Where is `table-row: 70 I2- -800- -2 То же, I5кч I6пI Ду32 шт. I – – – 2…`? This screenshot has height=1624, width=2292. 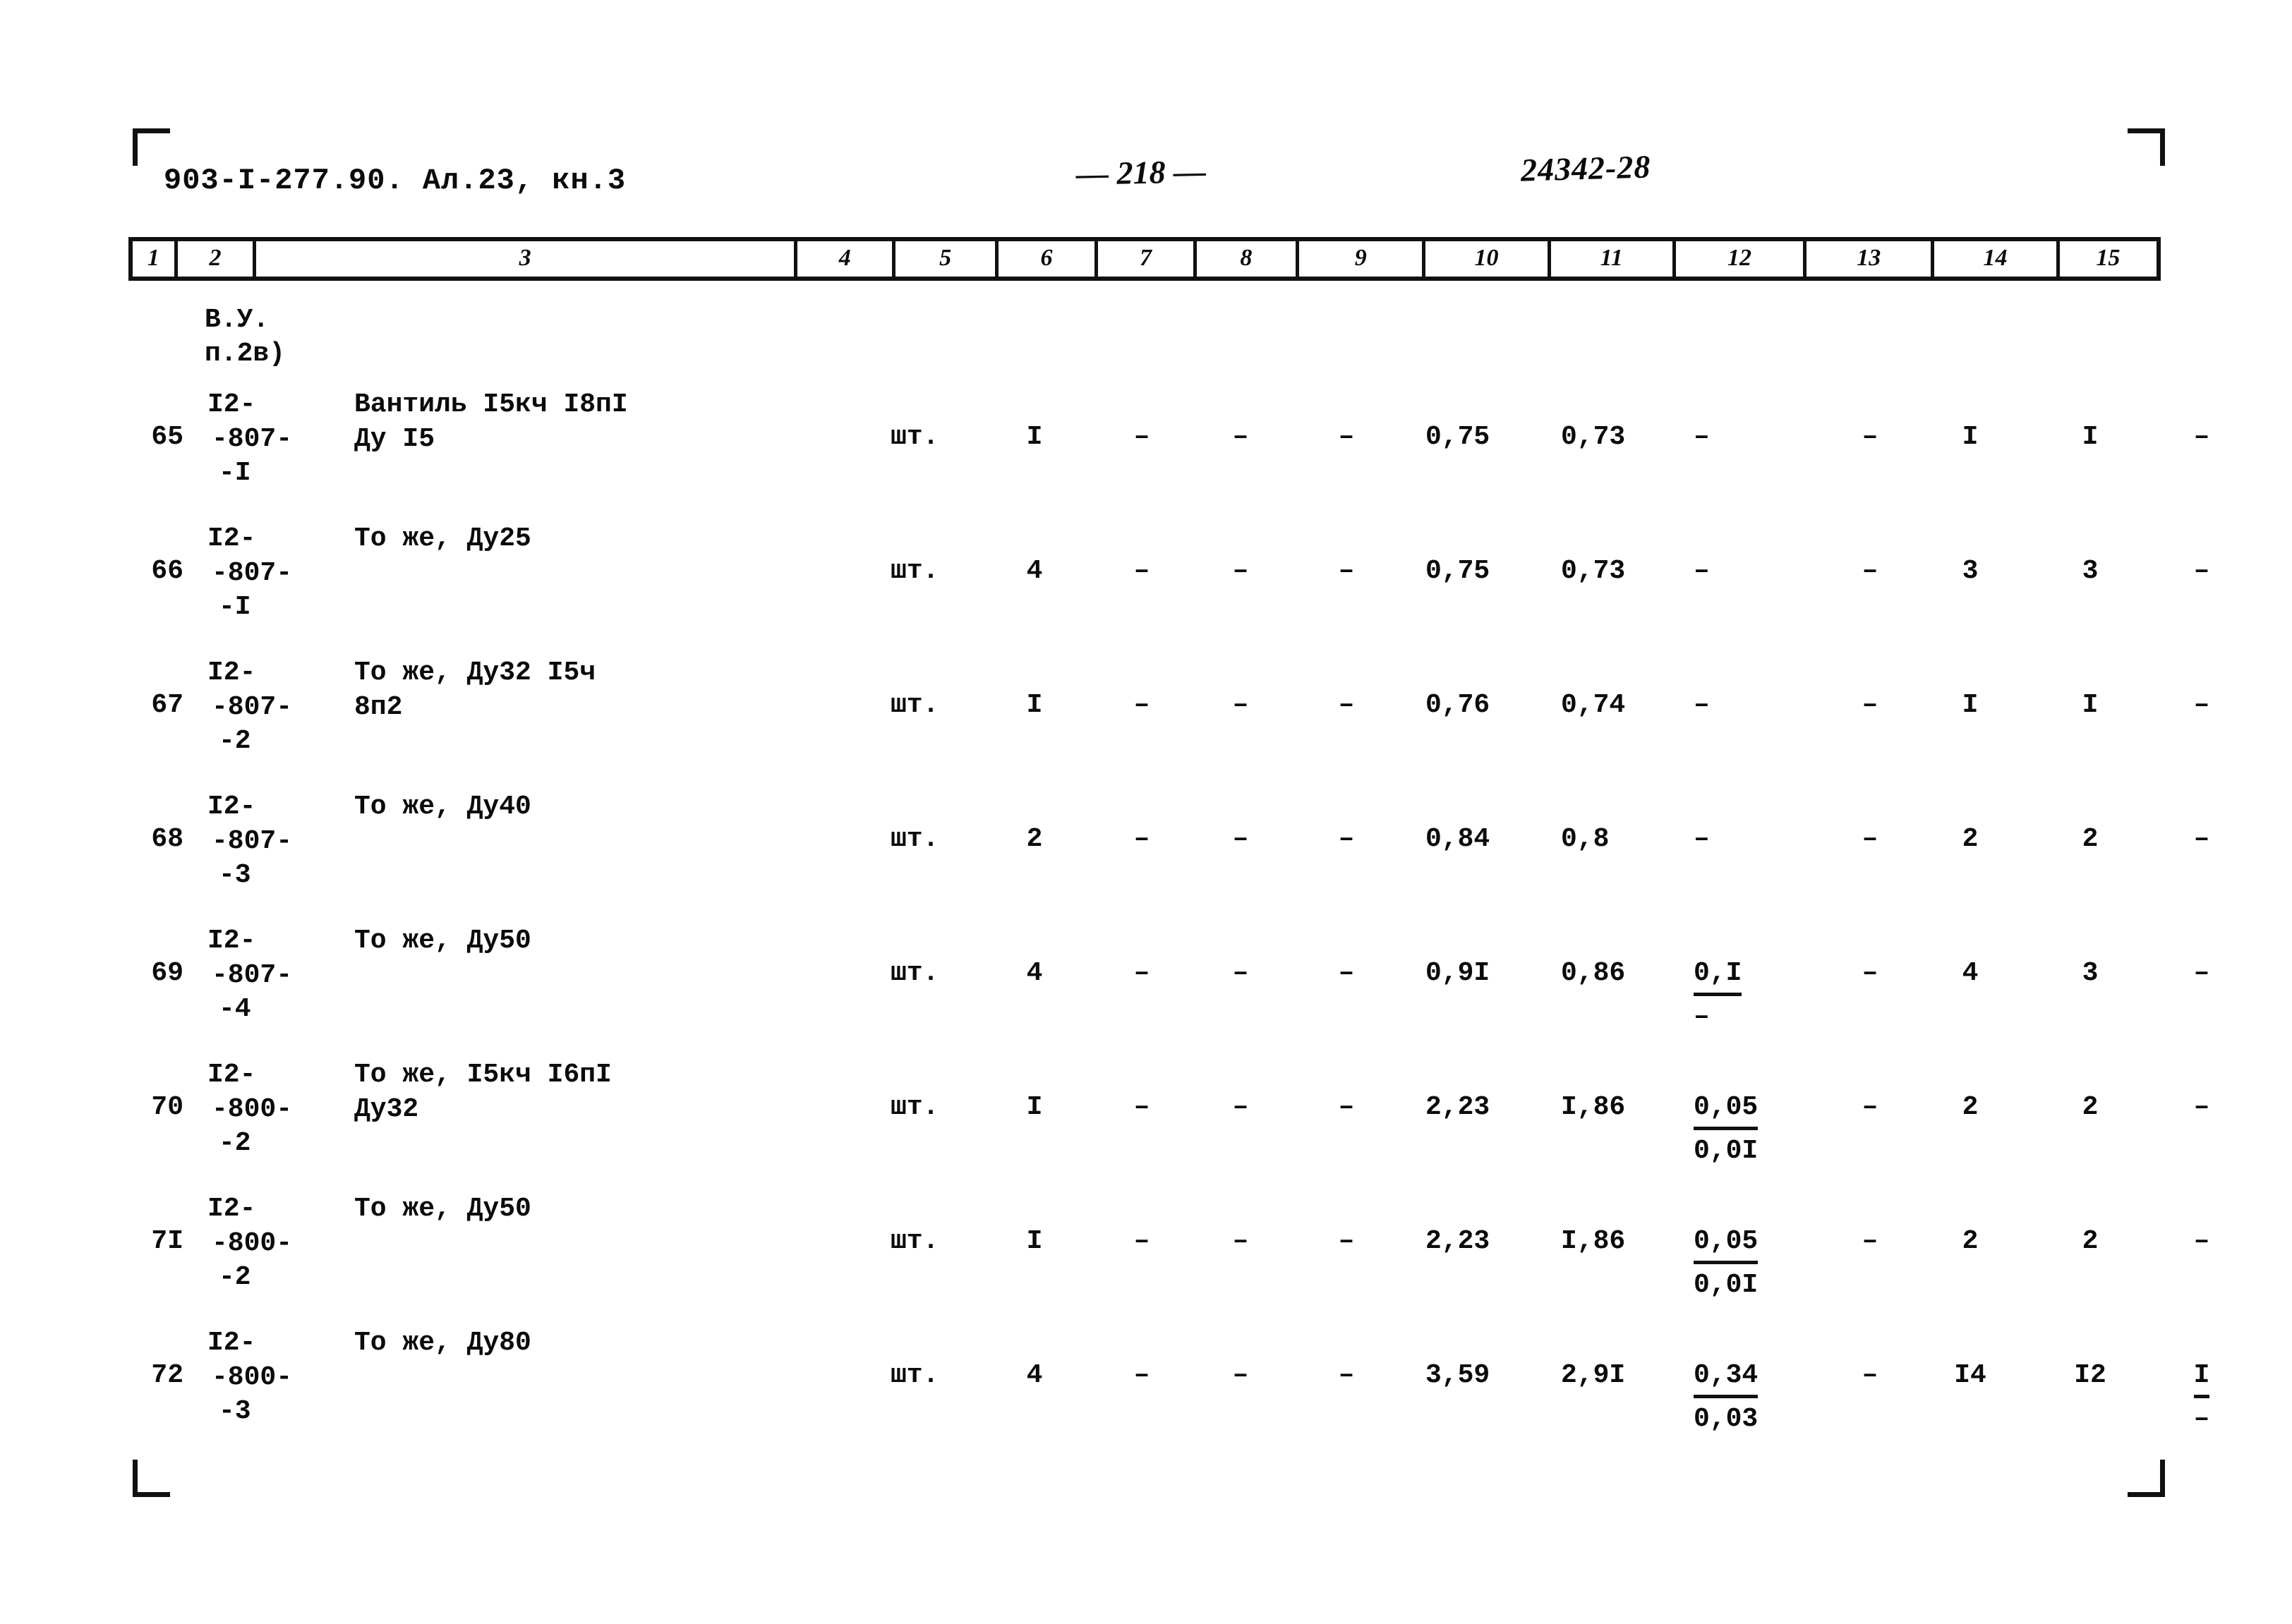 table-row: 70 I2- -800- -2 То же, I5кч I6пI Ду32 шт. I – – – 2… is located at coordinates (1169, 1125).